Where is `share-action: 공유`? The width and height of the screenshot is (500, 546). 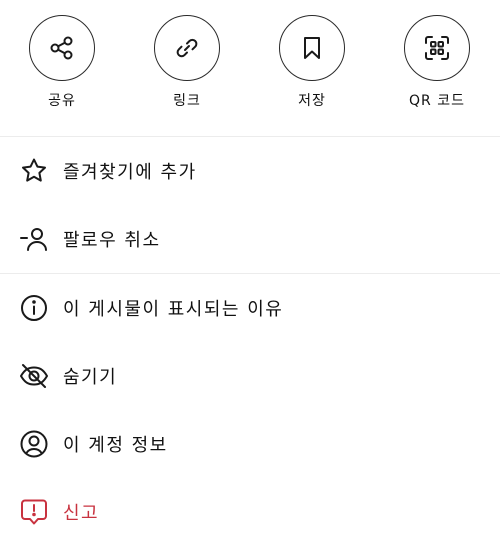 share-action: 공유 is located at coordinates (62, 70).